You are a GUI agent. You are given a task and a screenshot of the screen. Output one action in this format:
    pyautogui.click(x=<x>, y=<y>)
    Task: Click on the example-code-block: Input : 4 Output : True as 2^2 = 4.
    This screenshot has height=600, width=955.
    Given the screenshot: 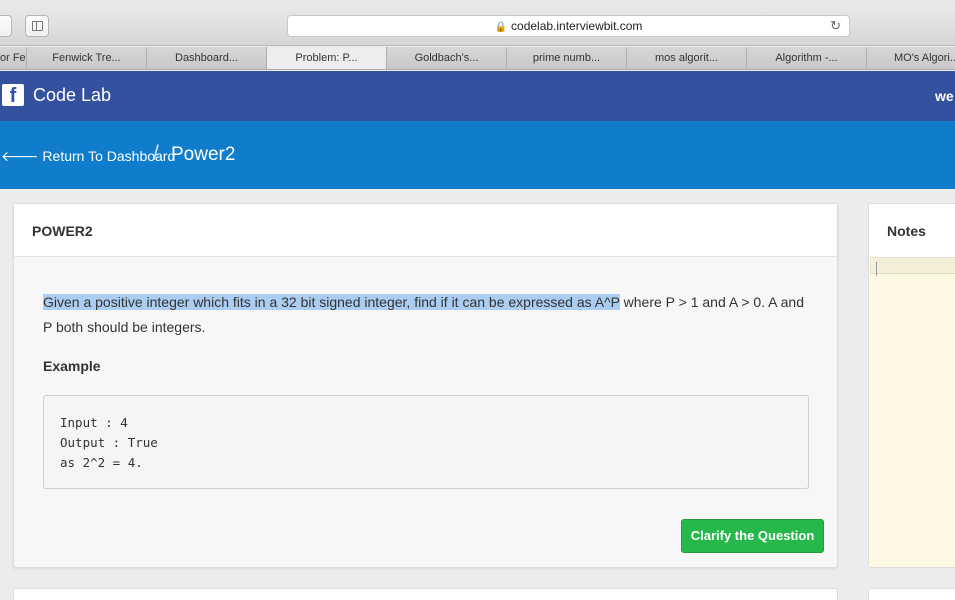 What is the action you would take?
    pyautogui.click(x=426, y=442)
    